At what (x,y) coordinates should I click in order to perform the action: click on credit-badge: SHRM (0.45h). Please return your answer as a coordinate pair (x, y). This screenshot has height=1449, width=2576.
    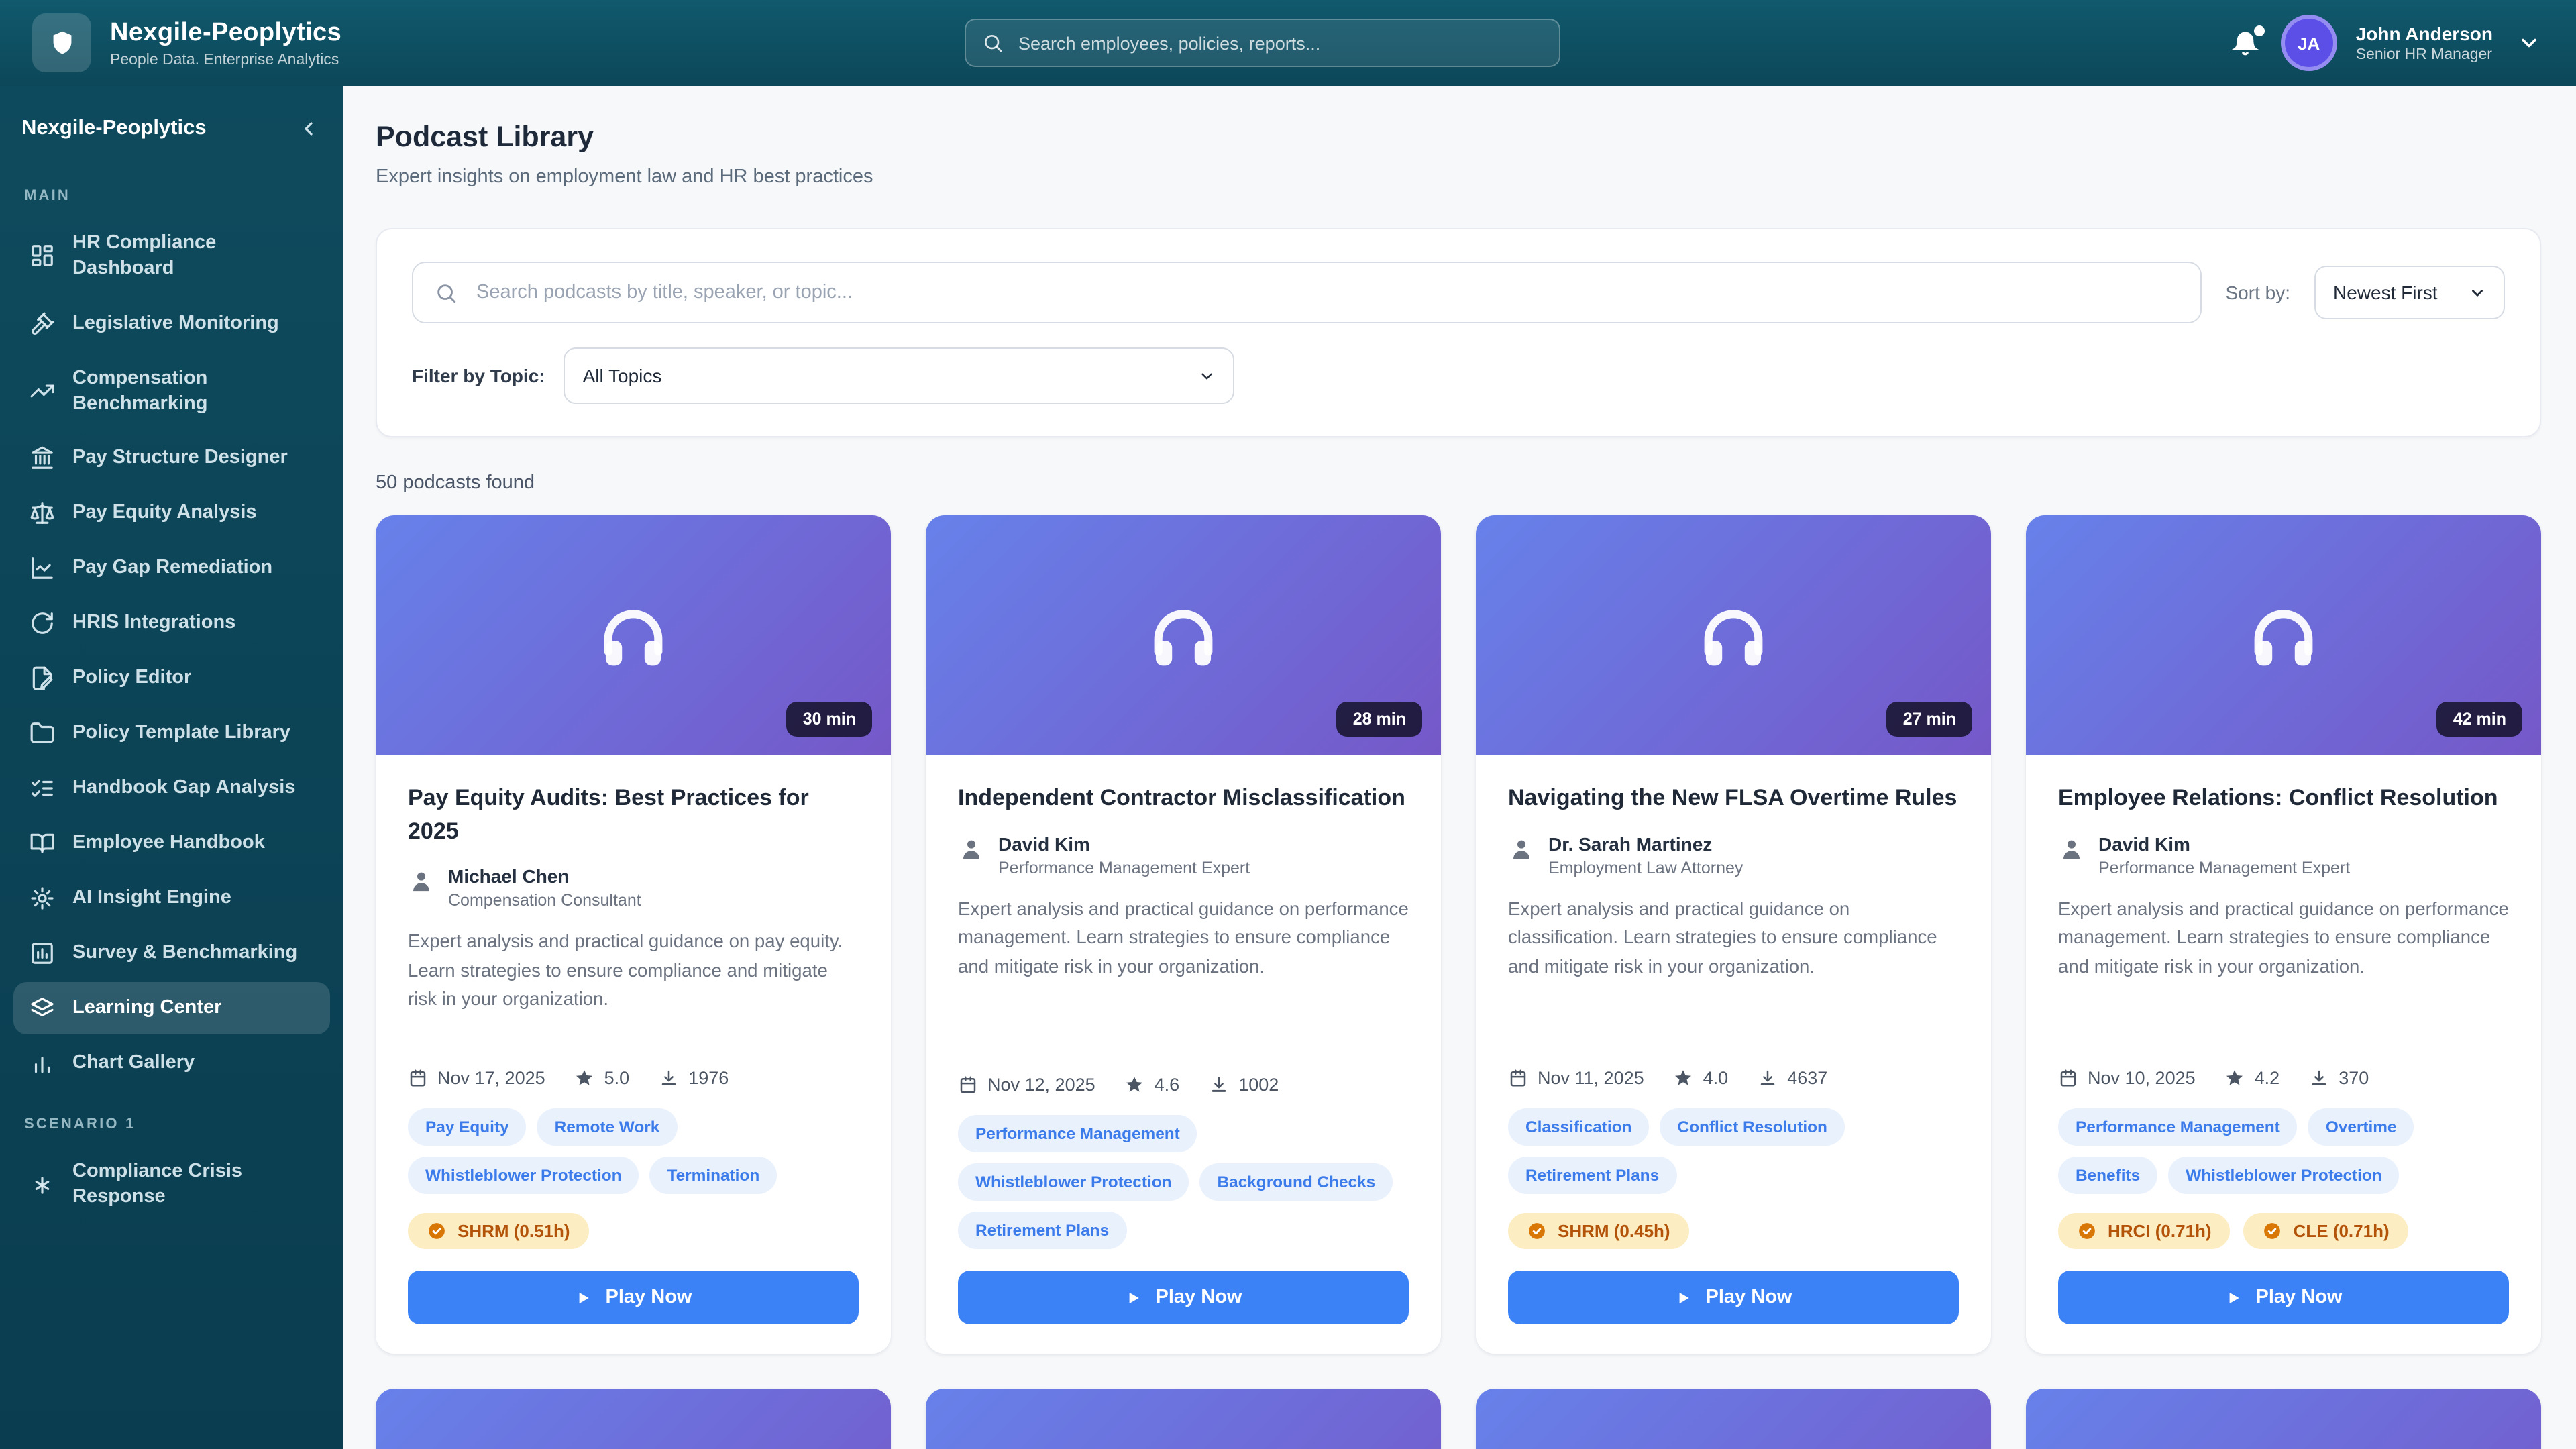
    Looking at the image, I should click on (1598, 1231).